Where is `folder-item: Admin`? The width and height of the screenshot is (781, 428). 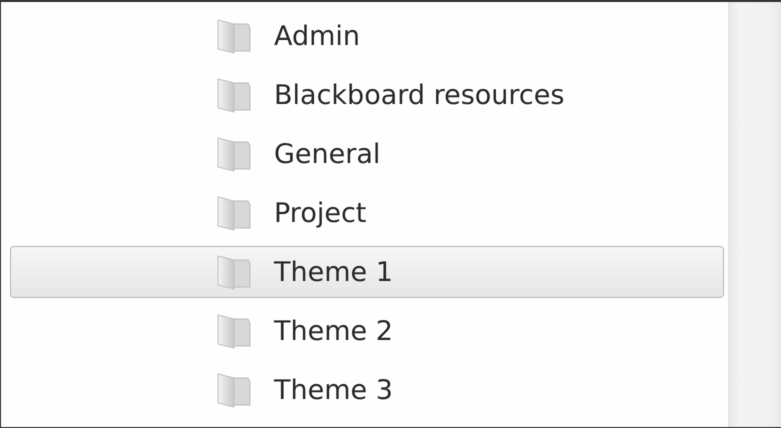 folder-item: Admin is located at coordinates (367, 36).